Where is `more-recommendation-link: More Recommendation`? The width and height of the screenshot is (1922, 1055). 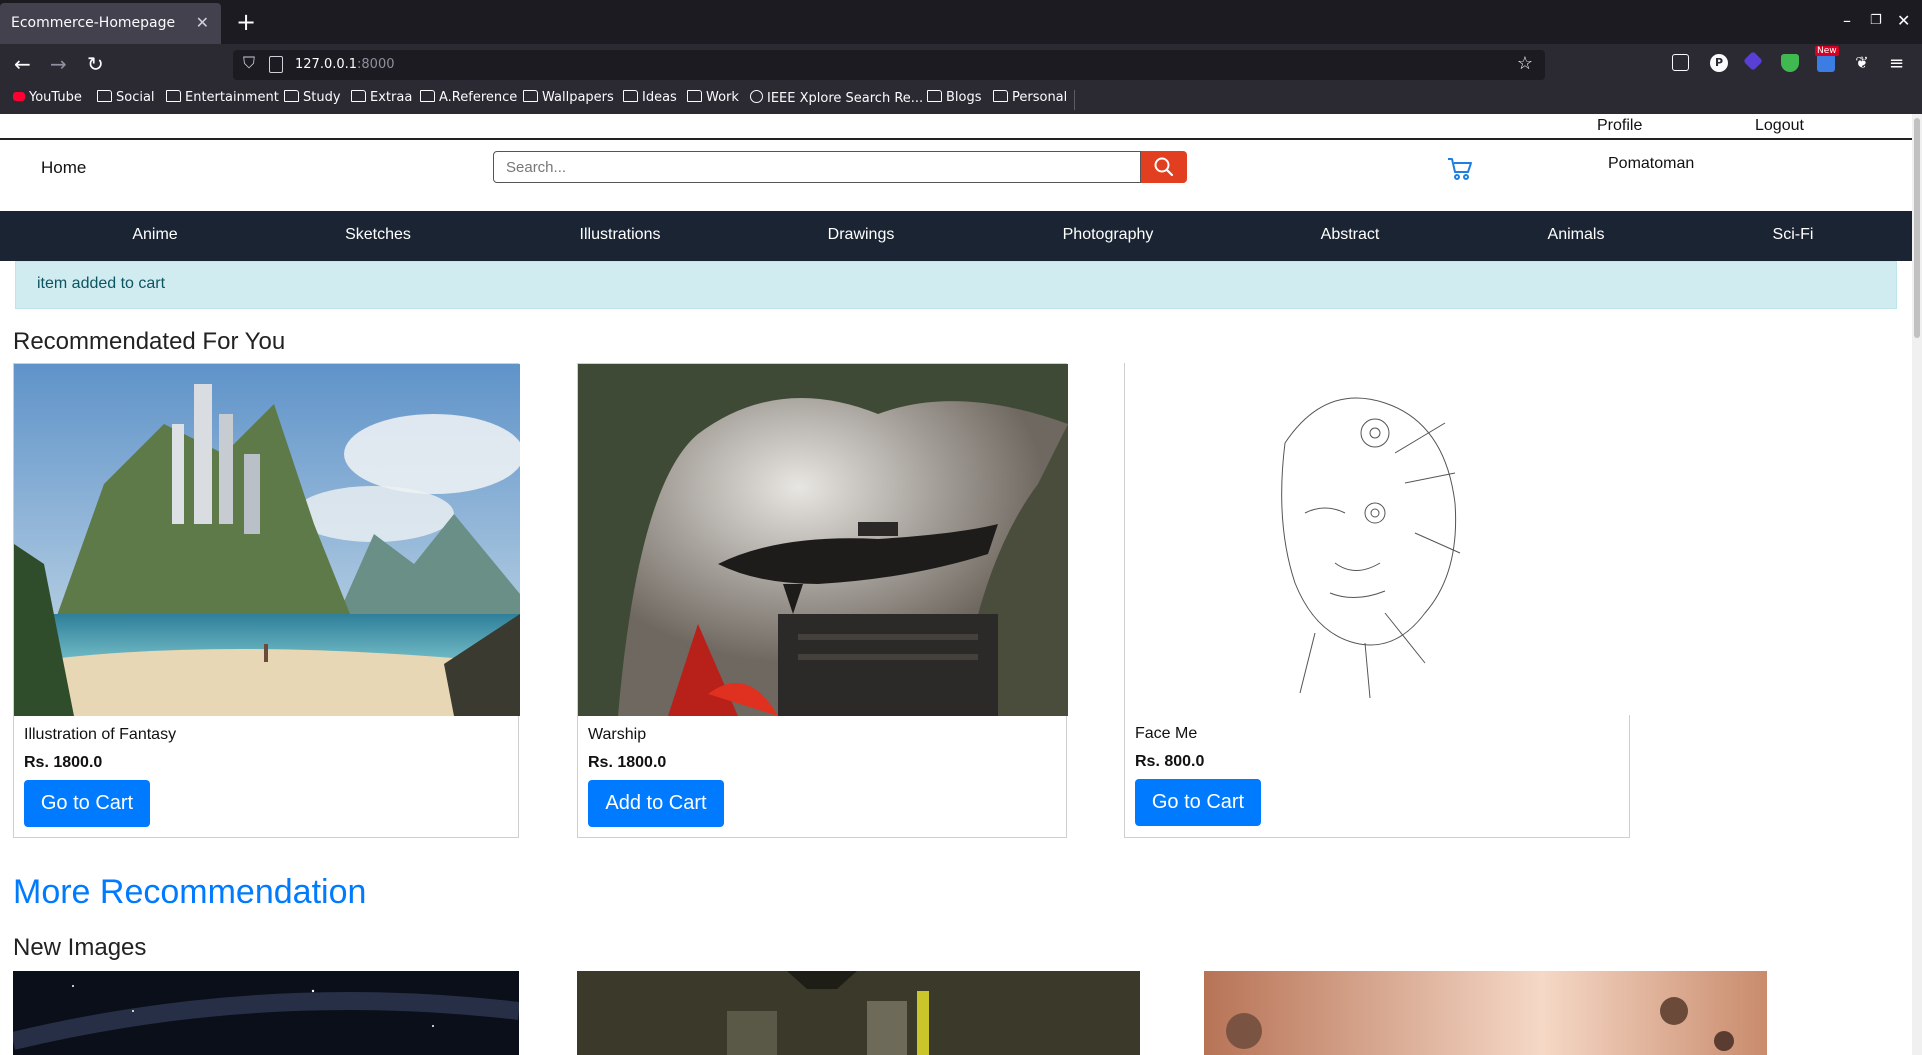
more-recommendation-link: More Recommendation is located at coordinates (189, 892).